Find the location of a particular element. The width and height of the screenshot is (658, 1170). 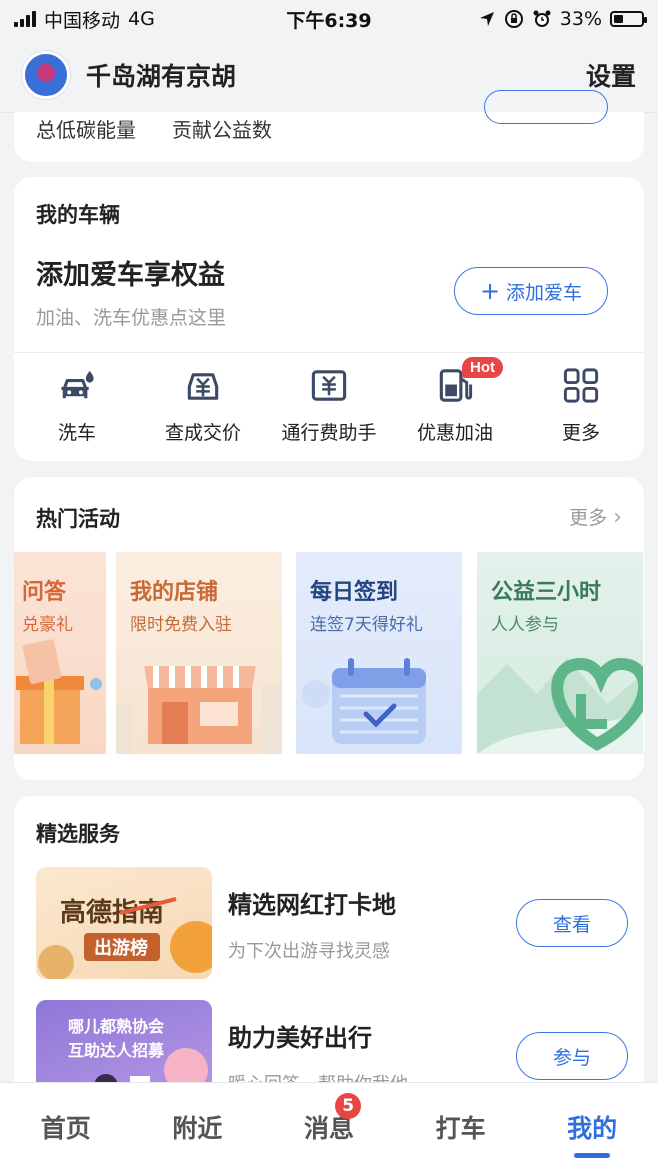

charity-label: 贡献公益数 is located at coordinates (222, 128).